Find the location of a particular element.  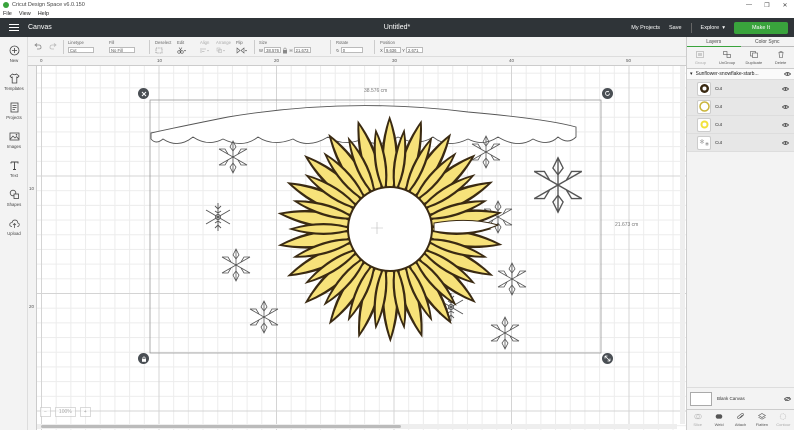

maximize-button: ❐ is located at coordinates (767, 5).